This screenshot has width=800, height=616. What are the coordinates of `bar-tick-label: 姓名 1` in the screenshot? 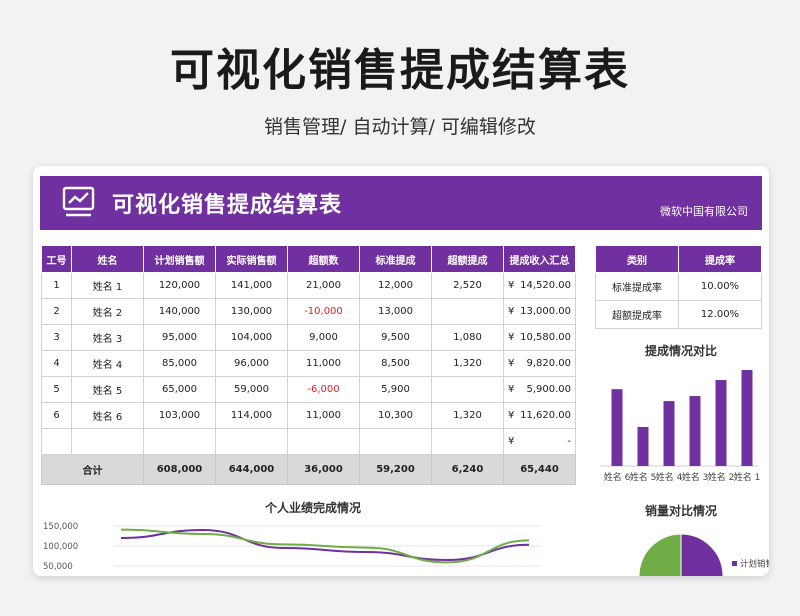 It's located at (747, 477).